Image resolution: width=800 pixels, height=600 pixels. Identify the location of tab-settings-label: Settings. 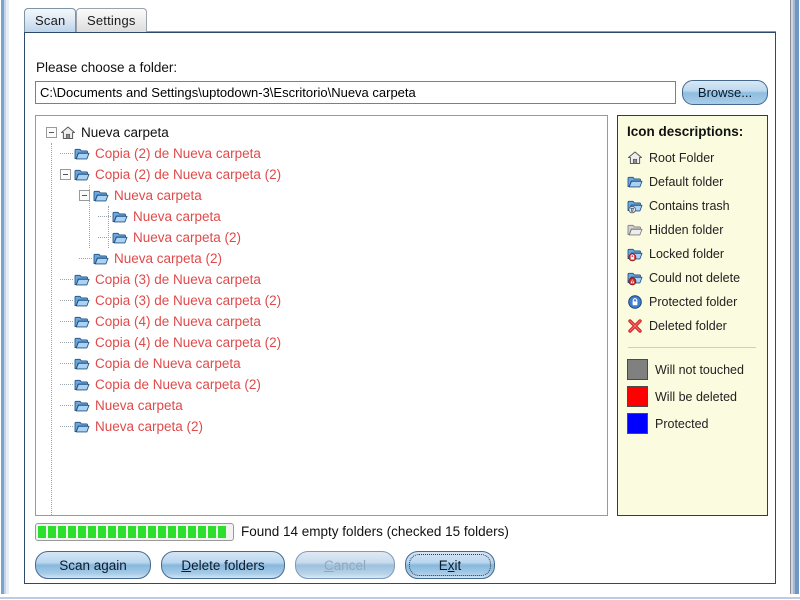
(111, 20).